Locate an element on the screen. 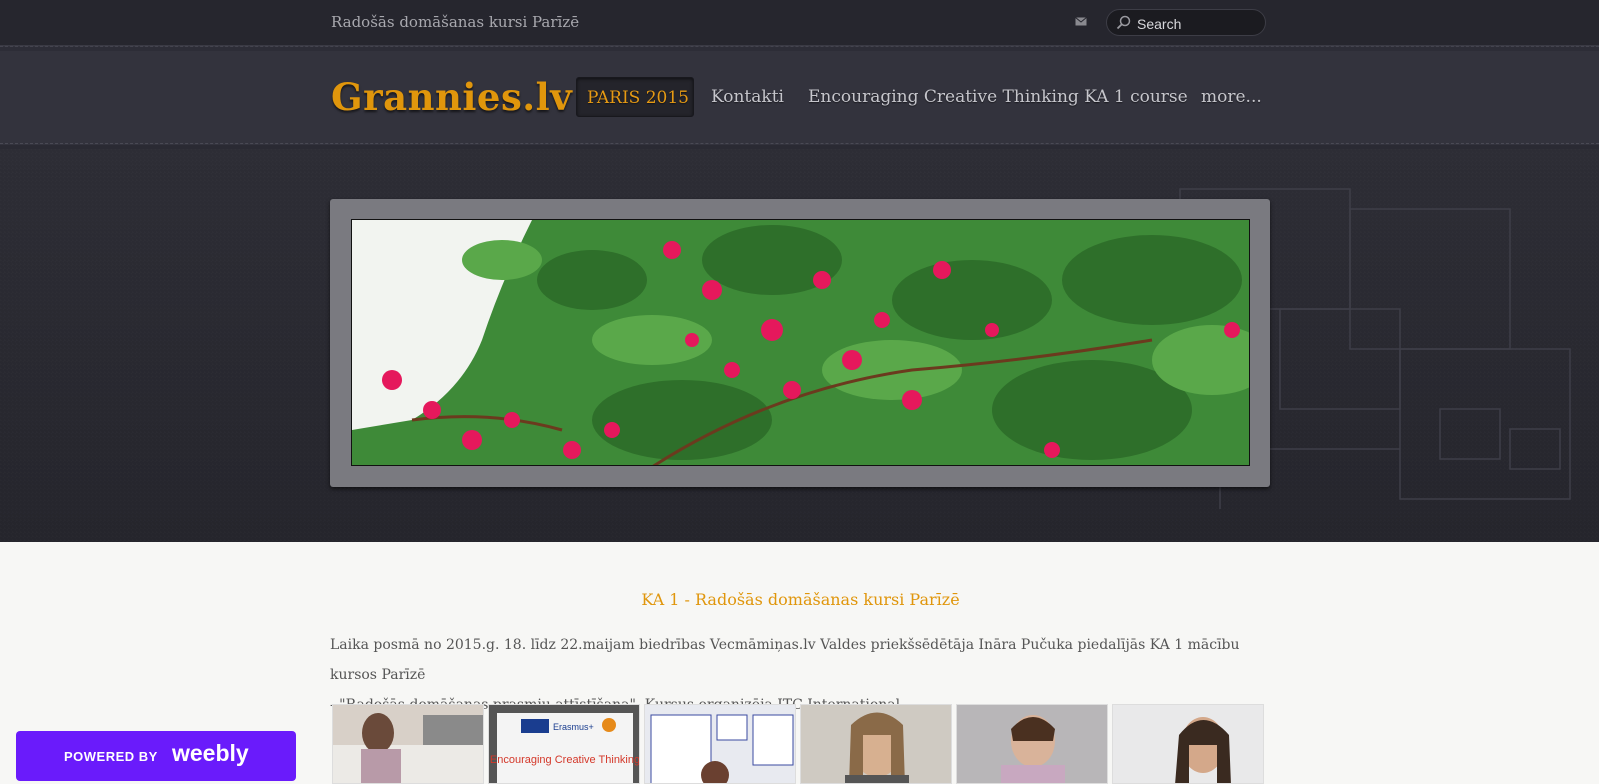 The width and height of the screenshot is (1599, 784). site-logo: Grannies.lv is located at coordinates (451, 97).